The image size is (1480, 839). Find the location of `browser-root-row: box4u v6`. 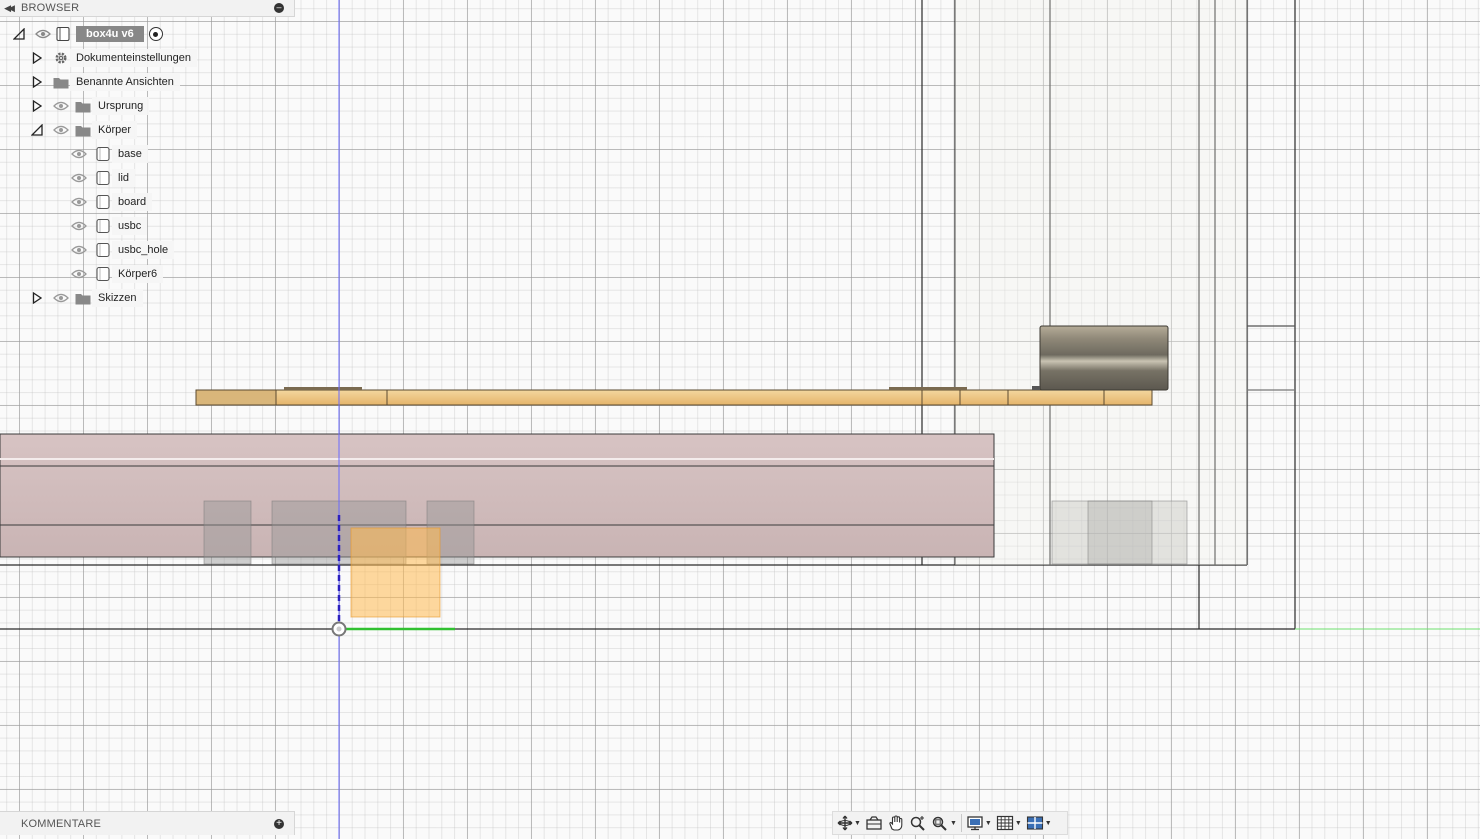

browser-root-row: box4u v6 is located at coordinates (87, 34).